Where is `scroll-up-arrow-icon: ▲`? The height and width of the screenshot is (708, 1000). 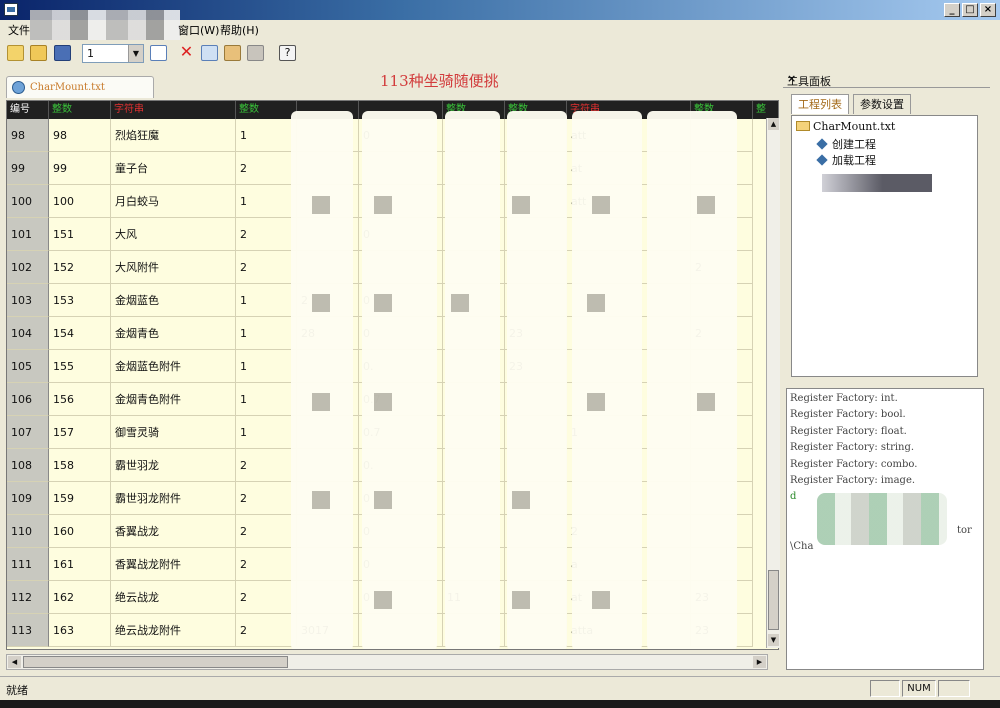
scroll-up-arrow-icon: ▲ is located at coordinates (773, 124).